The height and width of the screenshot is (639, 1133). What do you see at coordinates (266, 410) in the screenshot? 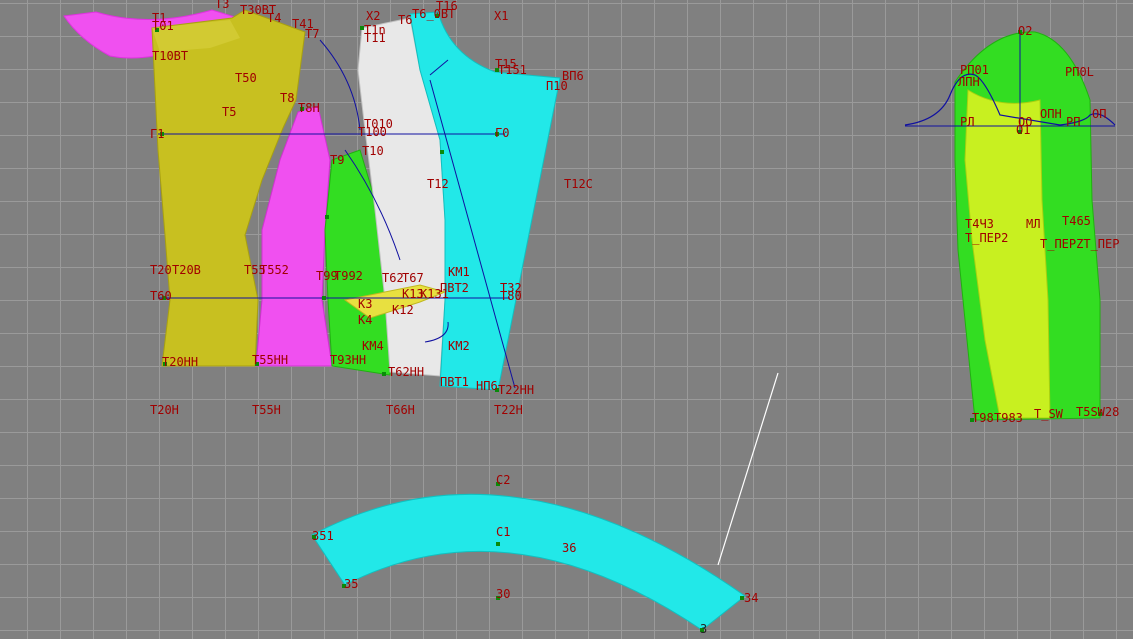
I see `label-t55h: T55H` at bounding box center [266, 410].